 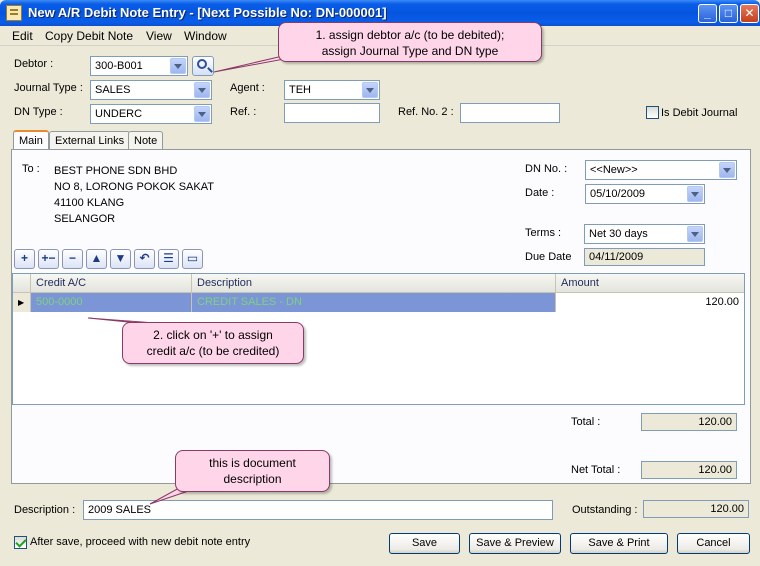 I want to click on callout-line: this is document, so click(x=252, y=463).